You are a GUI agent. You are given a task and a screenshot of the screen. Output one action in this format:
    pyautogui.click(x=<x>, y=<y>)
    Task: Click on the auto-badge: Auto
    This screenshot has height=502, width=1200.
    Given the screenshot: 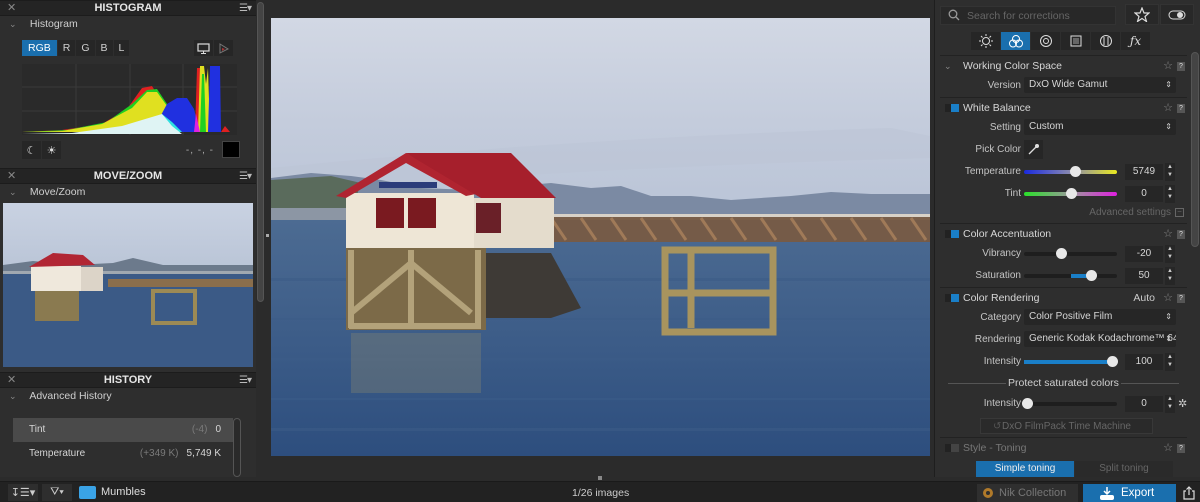 What is the action you would take?
    pyautogui.click(x=1144, y=298)
    